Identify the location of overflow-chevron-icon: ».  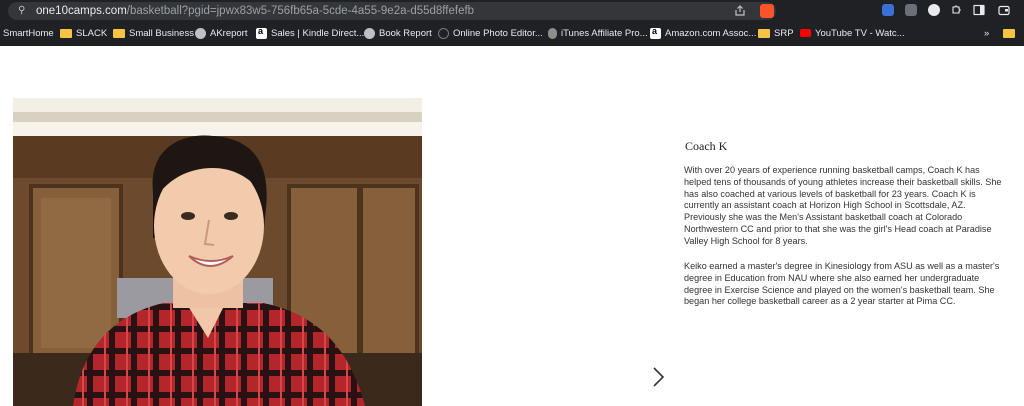
(987, 33).